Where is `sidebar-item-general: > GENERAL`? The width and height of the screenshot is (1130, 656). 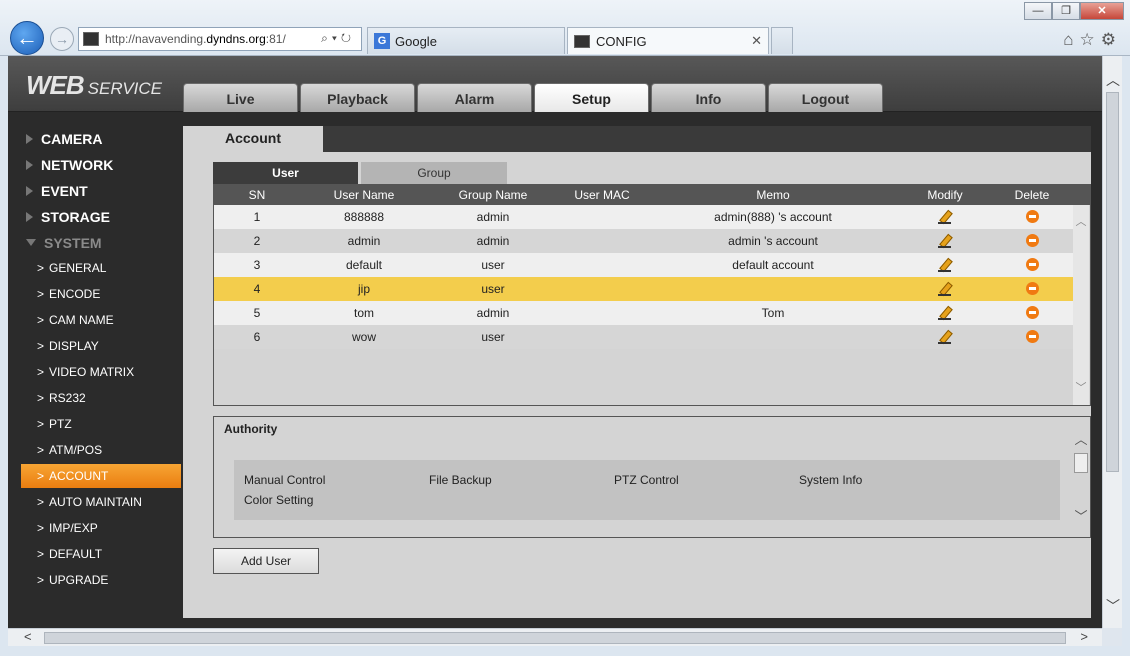
sidebar-item-general: > GENERAL is located at coordinates (101, 268).